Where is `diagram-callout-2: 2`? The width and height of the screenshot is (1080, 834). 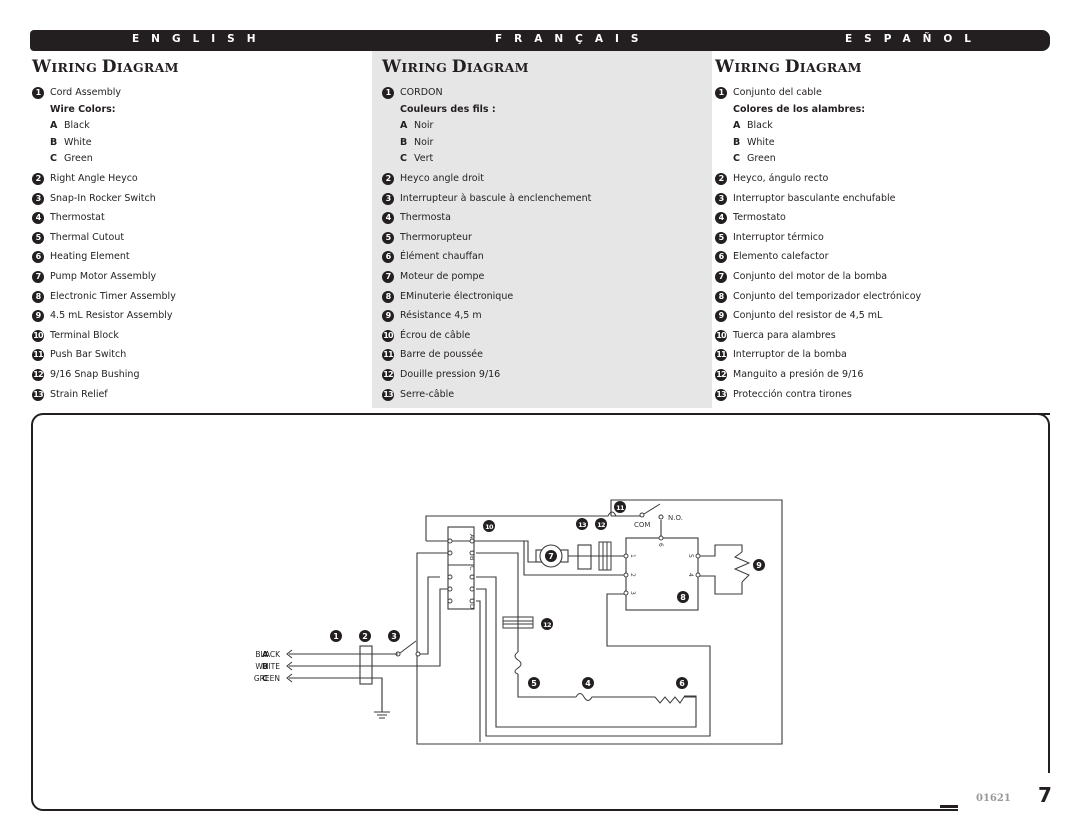
diagram-callout-2: 2 is located at coordinates (365, 636).